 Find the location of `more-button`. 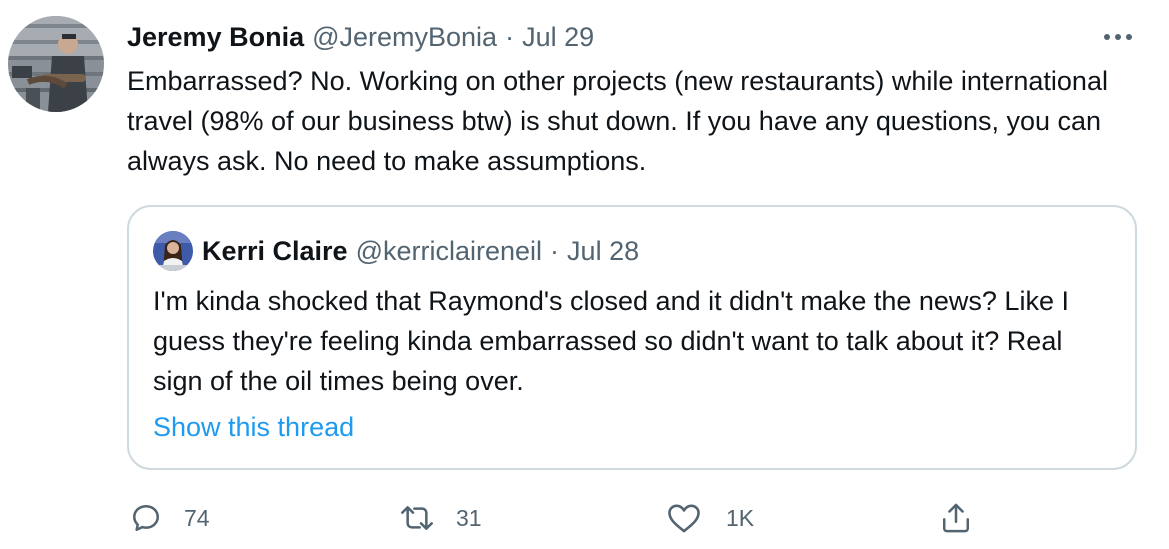

more-button is located at coordinates (1118, 37).